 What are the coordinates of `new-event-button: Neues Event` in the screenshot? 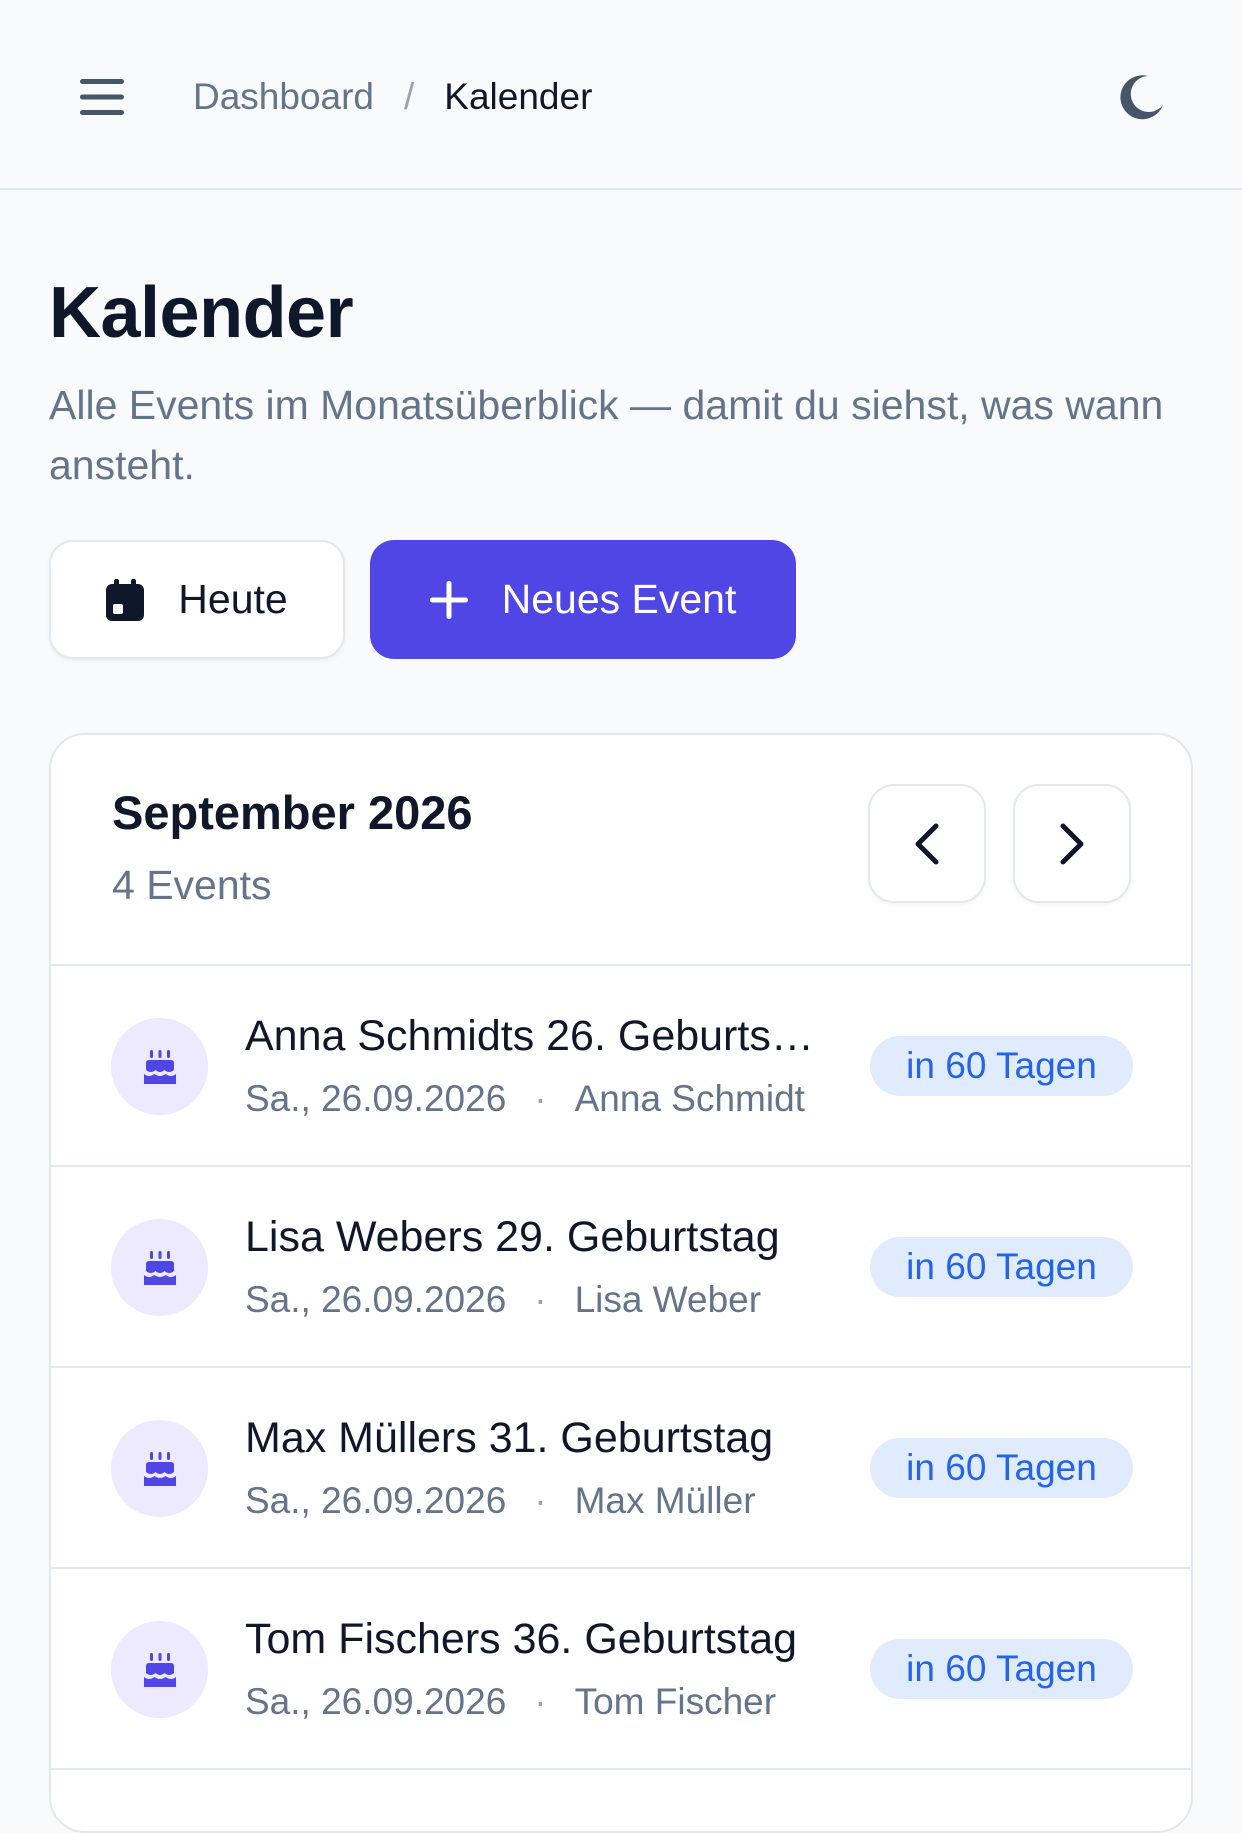 It's located at (583, 599).